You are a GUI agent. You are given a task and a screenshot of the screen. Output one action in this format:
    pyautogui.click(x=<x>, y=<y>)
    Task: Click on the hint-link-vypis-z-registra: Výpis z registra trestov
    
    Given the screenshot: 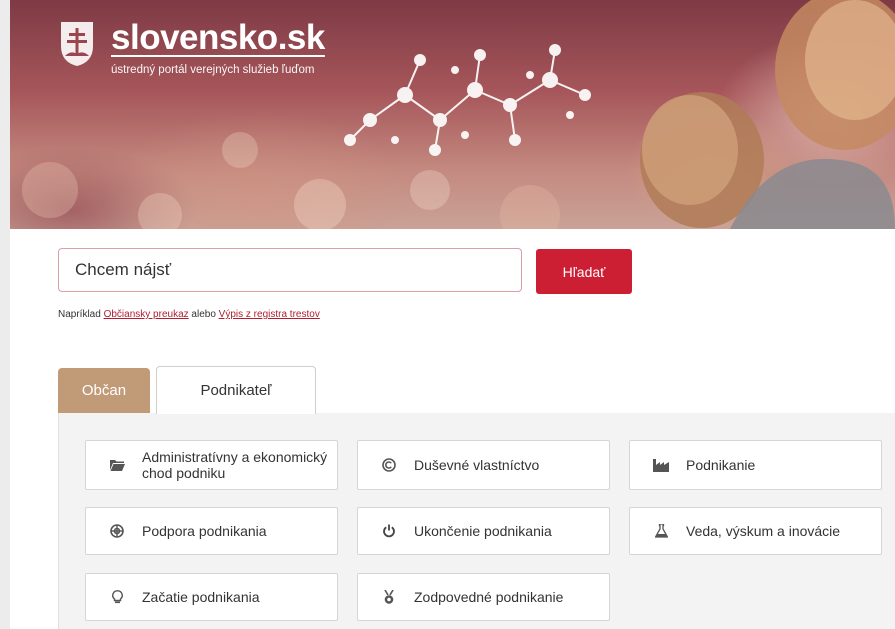 What is the action you would take?
    pyautogui.click(x=269, y=314)
    